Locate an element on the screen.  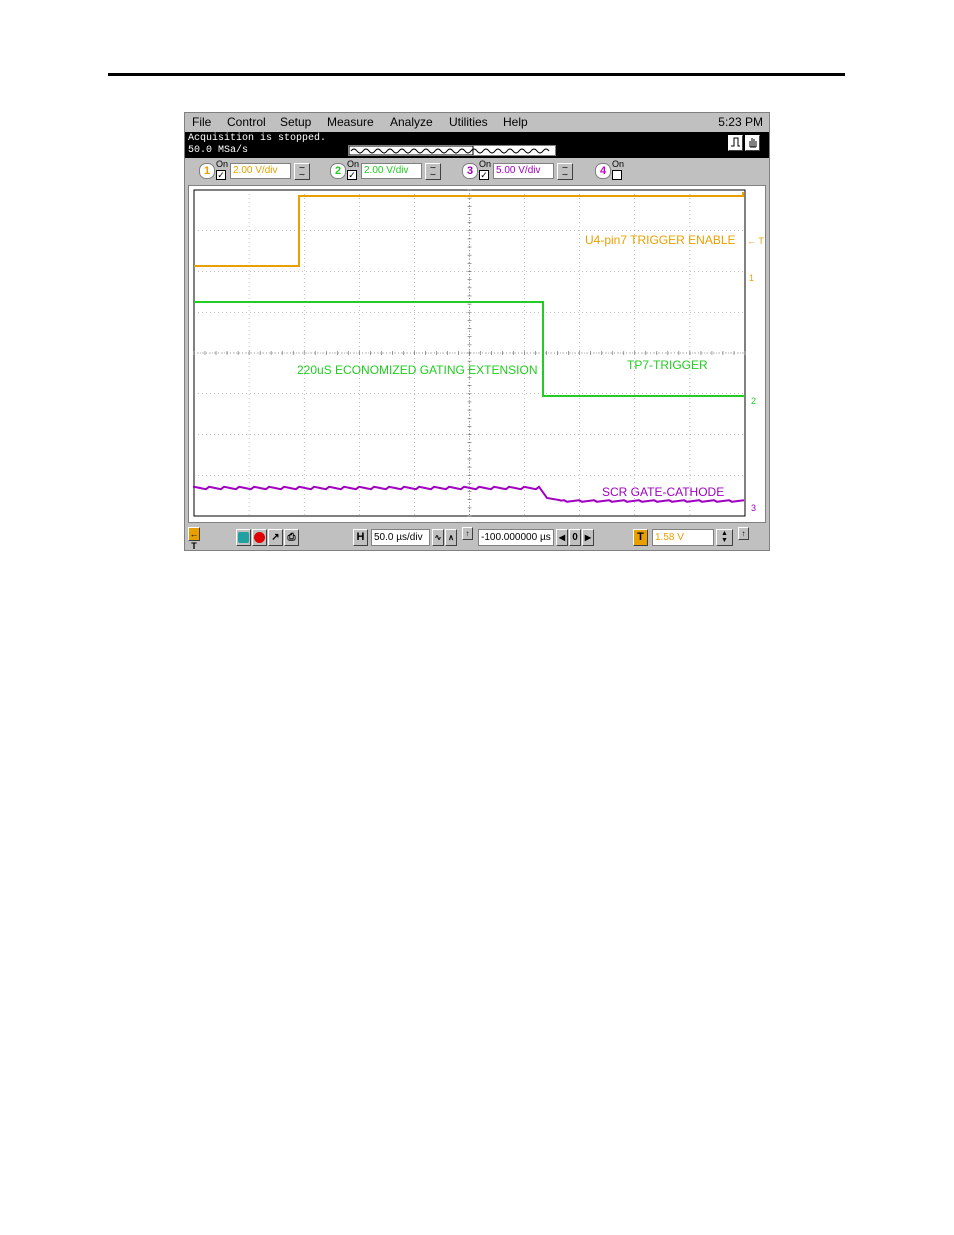
printer-icon: ⎙ is located at coordinates (291, 537).